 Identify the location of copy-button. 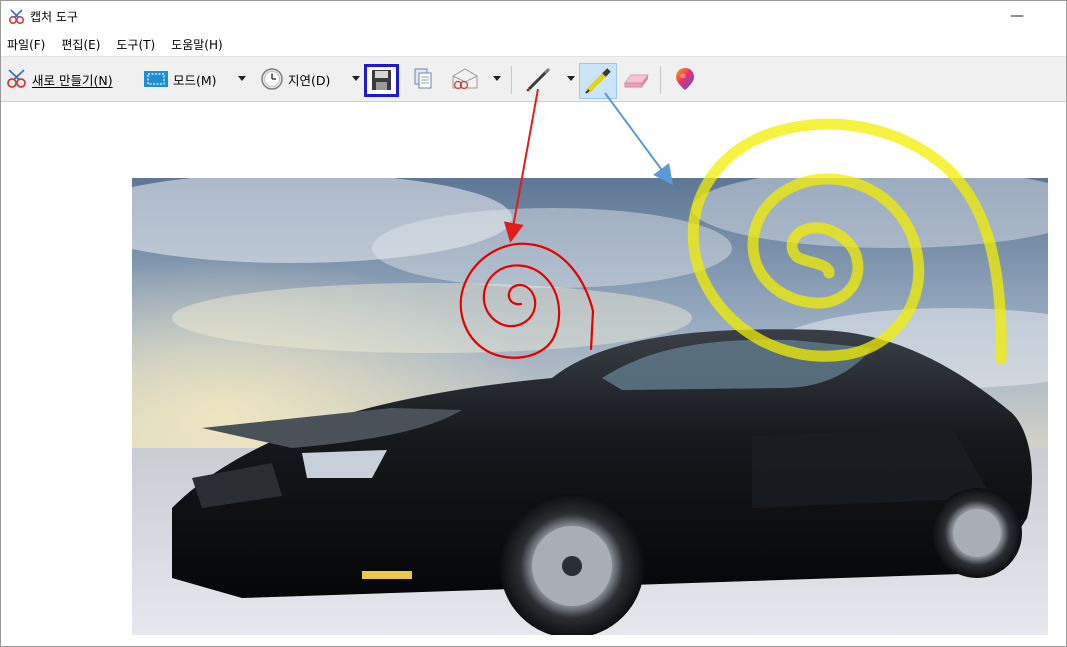
(423, 79).